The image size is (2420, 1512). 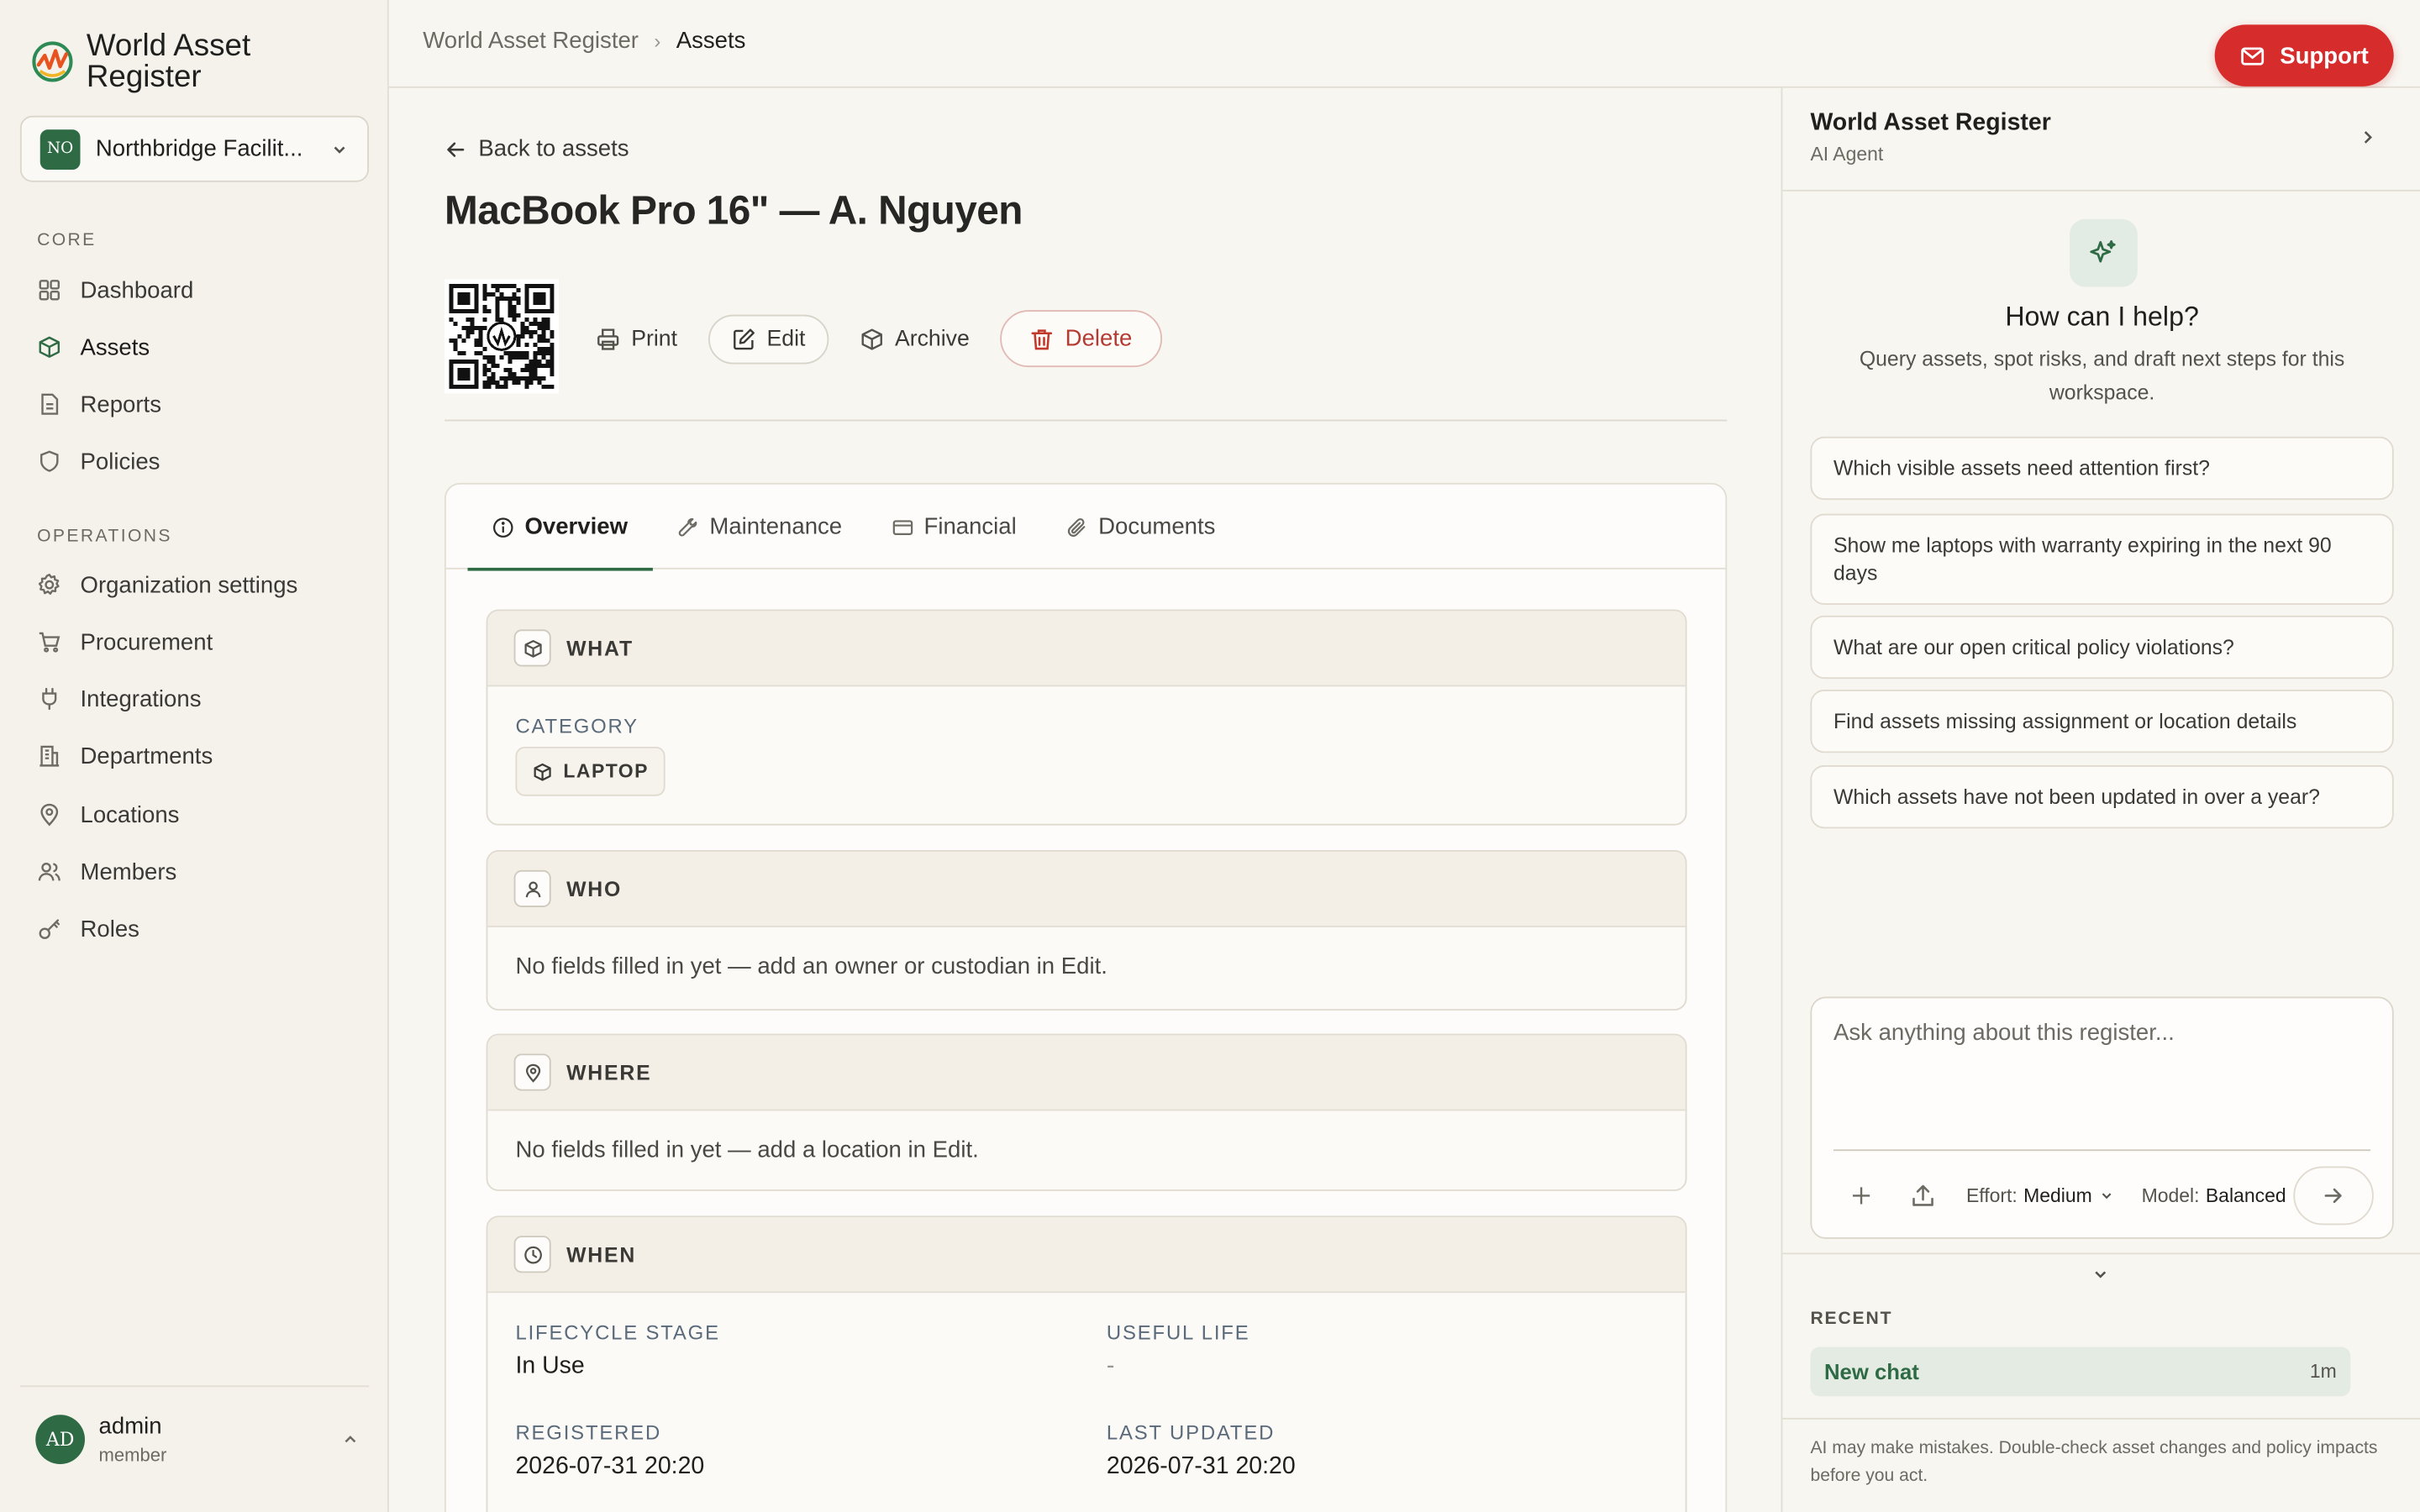 I want to click on print-label: Print, so click(x=654, y=338).